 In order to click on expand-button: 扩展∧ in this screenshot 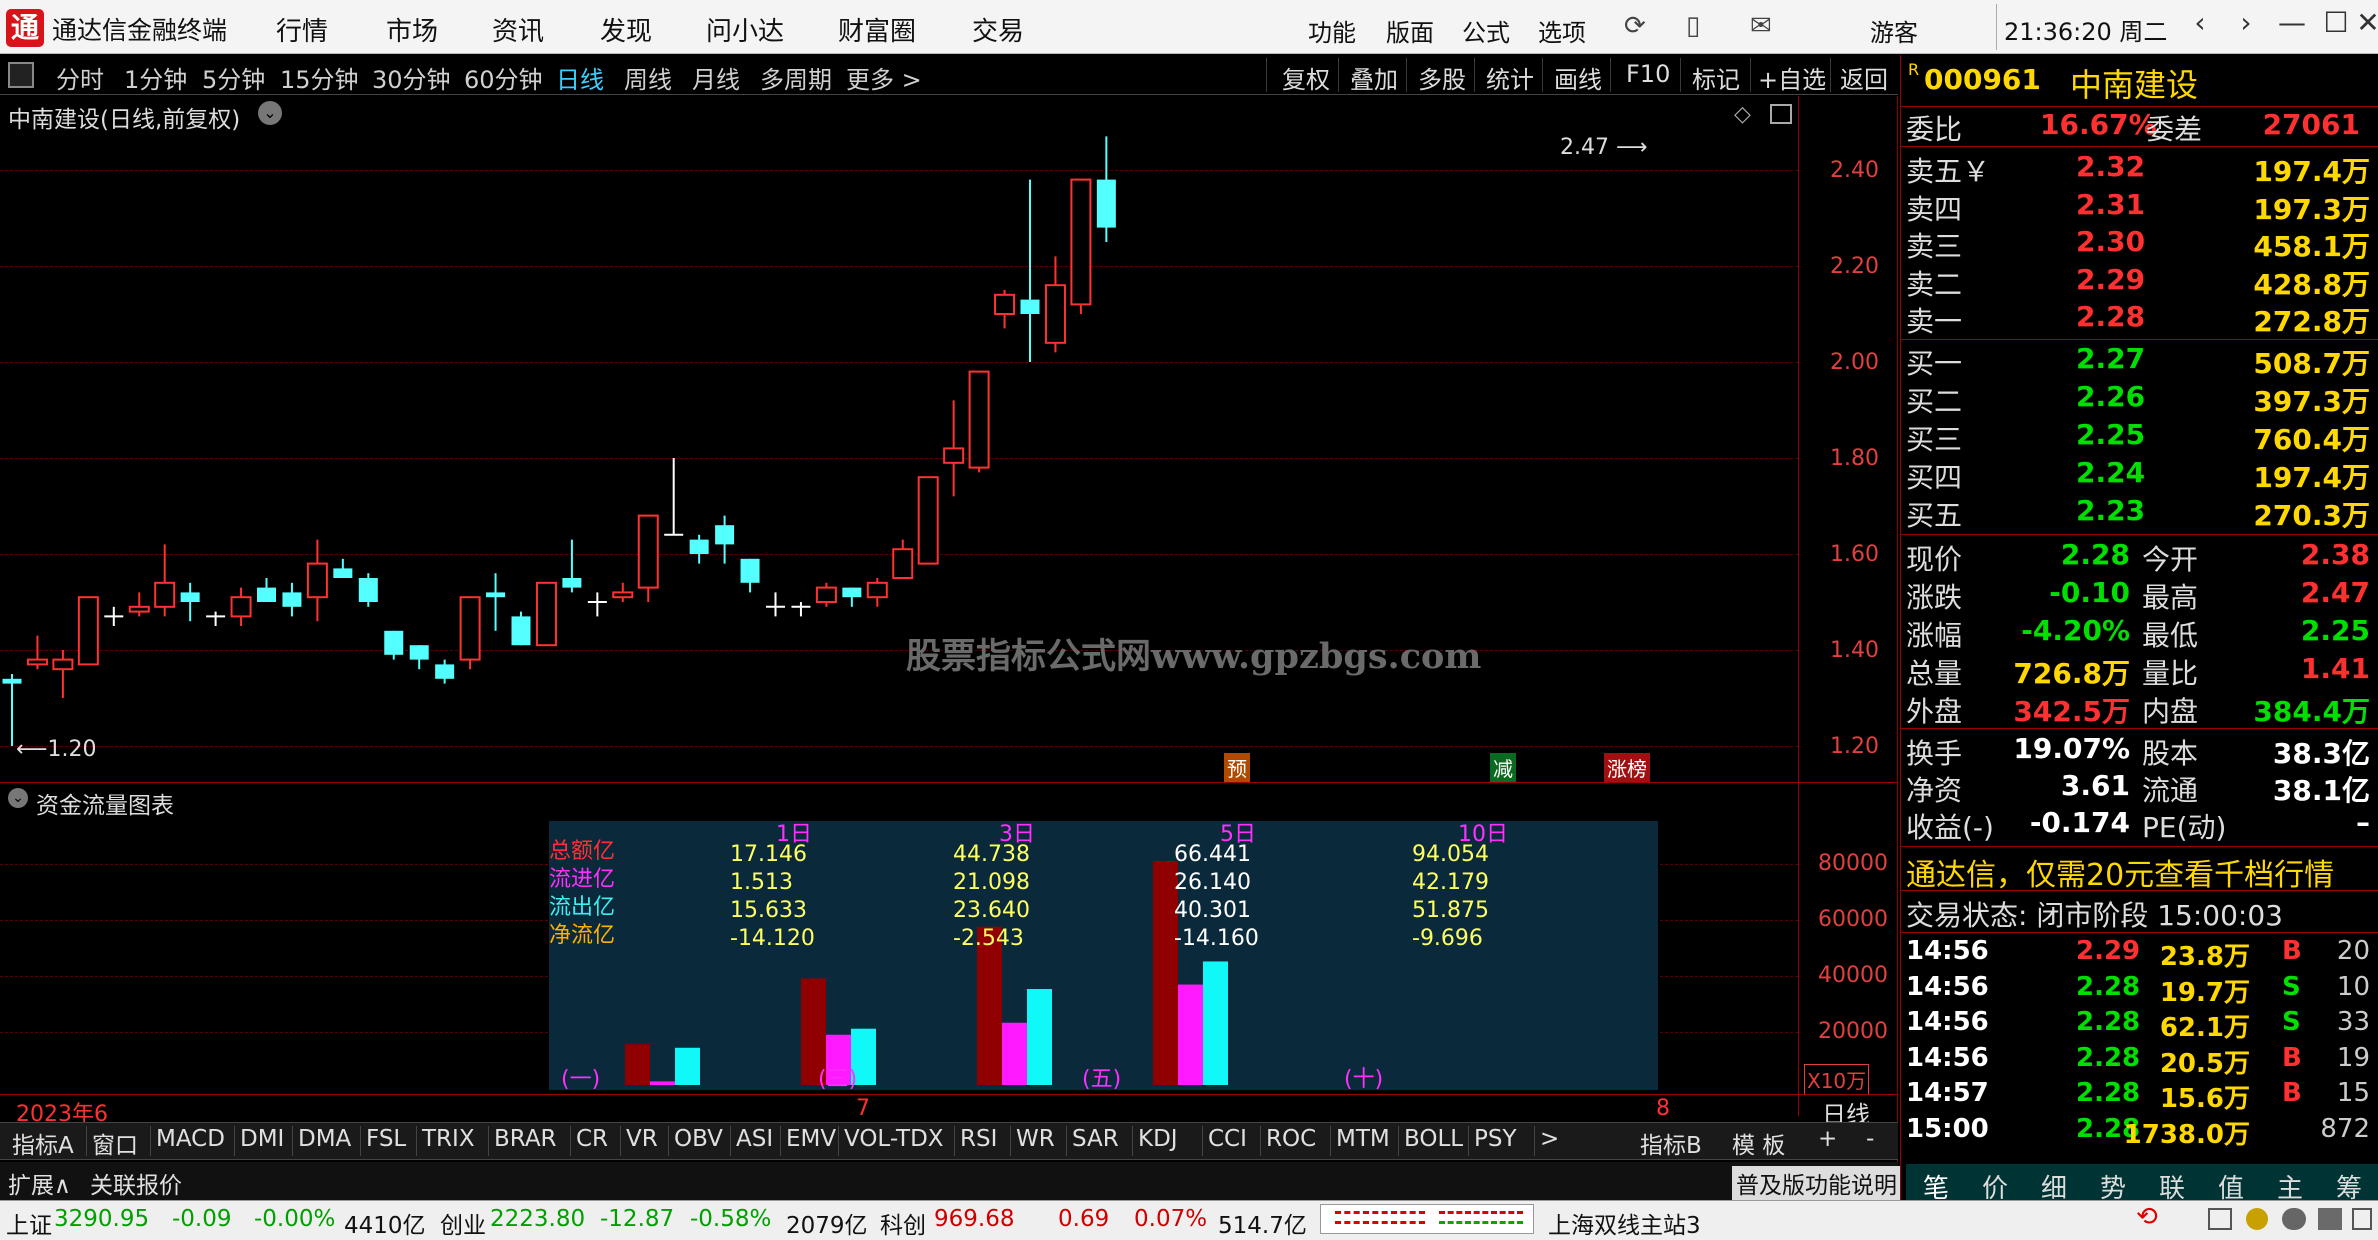, I will do `click(39, 1183)`.